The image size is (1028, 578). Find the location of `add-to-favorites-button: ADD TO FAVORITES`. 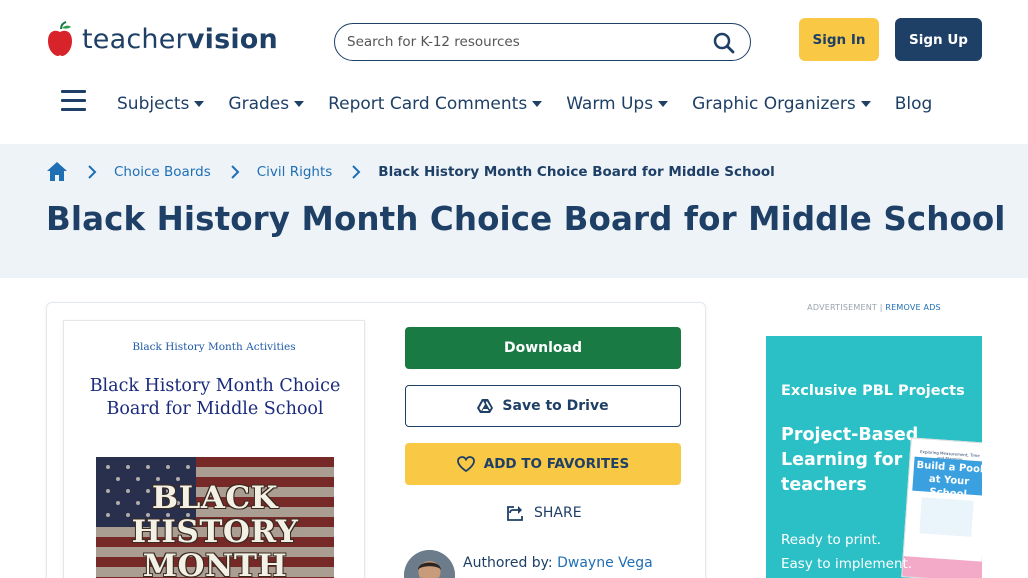

add-to-favorites-button: ADD TO FAVORITES is located at coordinates (543, 464).